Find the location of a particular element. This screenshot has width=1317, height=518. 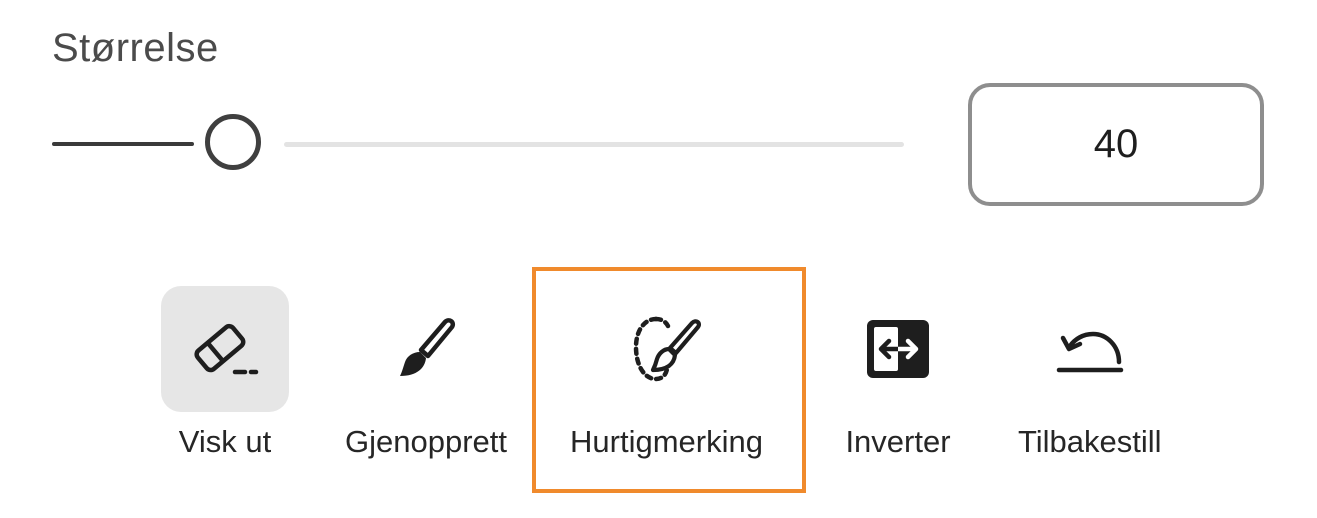

tool-invert: Inverter is located at coordinates (898, 366).